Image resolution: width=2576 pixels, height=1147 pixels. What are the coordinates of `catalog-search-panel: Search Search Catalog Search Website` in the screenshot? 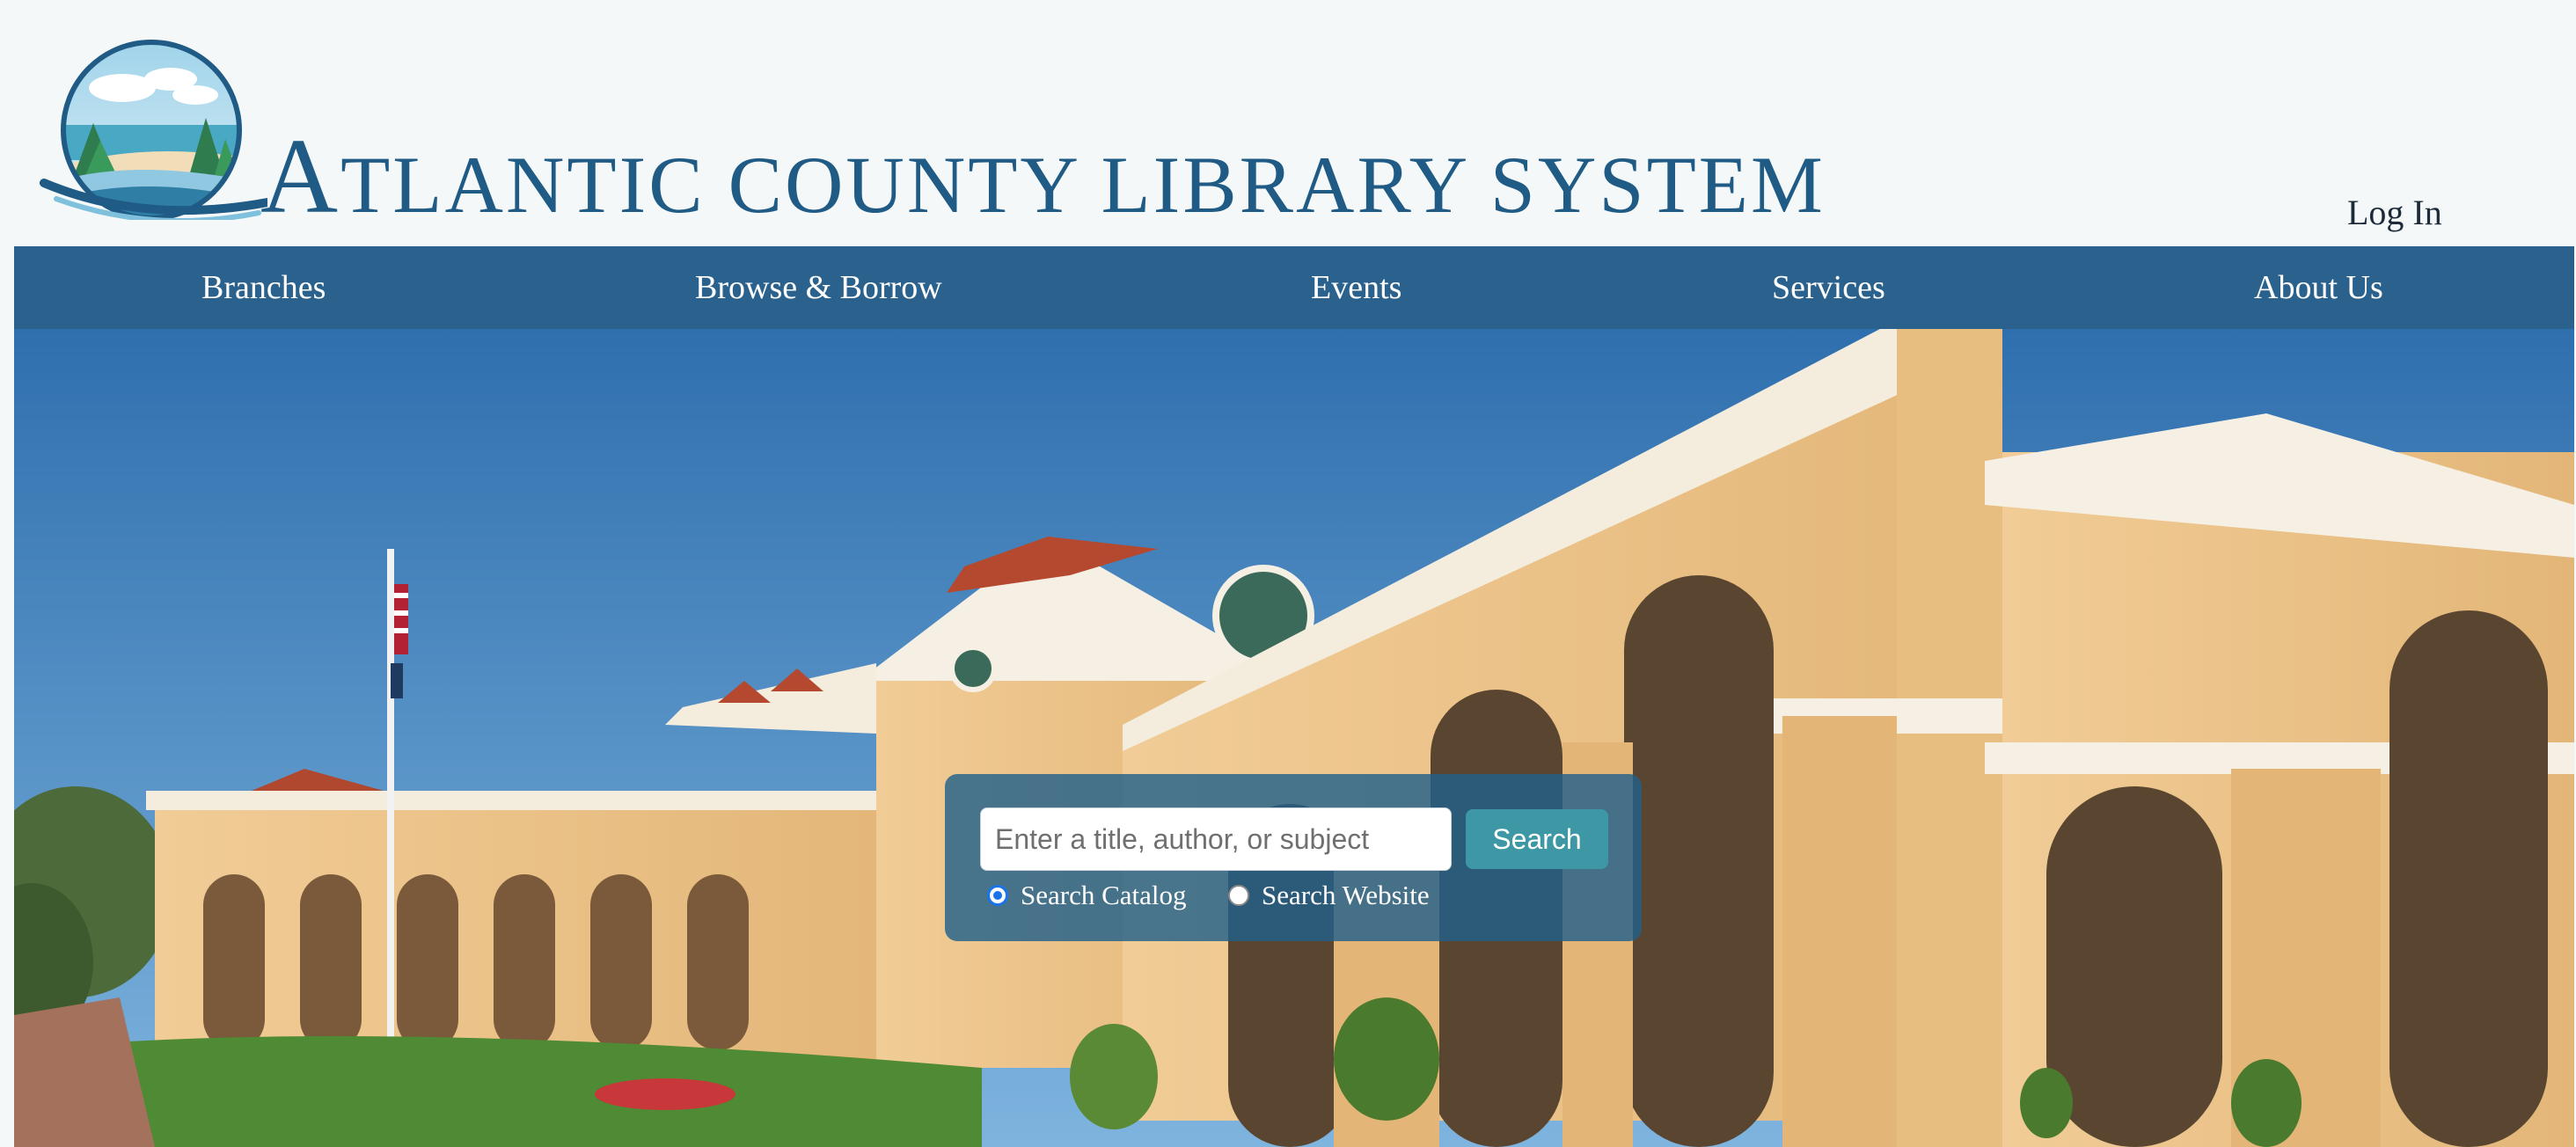 It's located at (1293, 857).